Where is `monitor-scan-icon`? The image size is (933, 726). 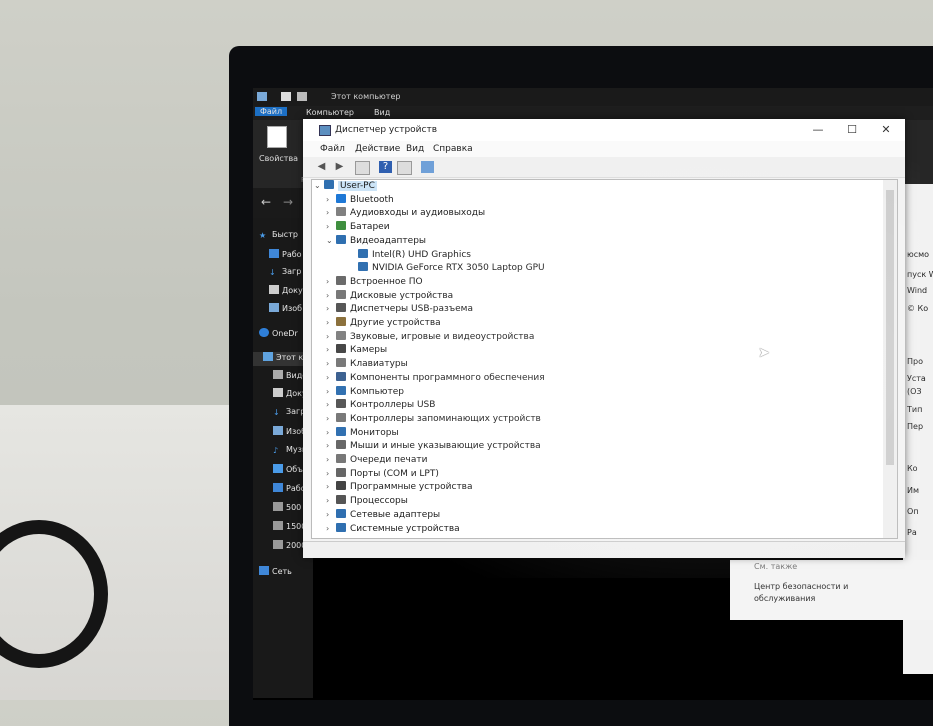 monitor-scan-icon is located at coordinates (427, 167).